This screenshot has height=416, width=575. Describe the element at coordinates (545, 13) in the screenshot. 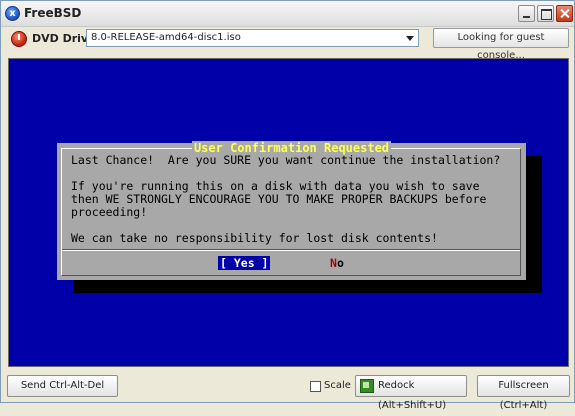

I see `maximize-button` at that location.